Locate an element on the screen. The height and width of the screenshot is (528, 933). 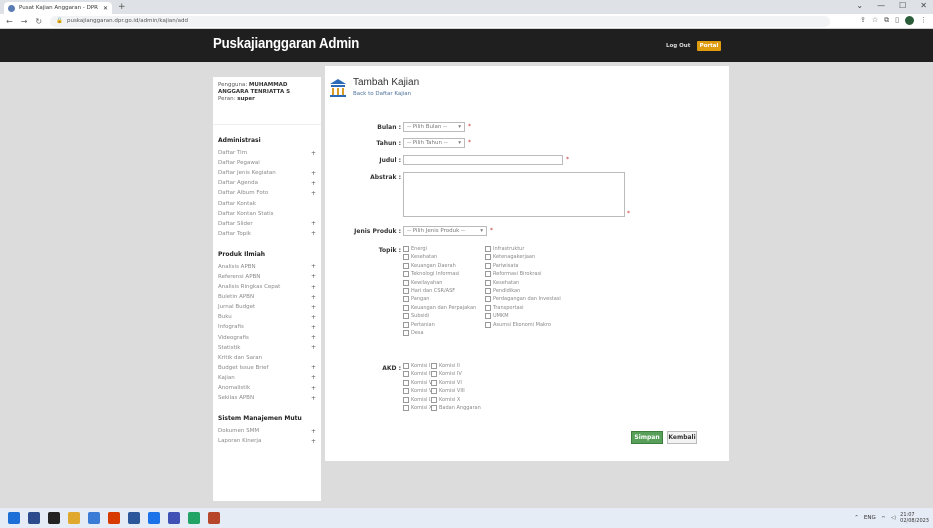
akd-checkbox: Badan Anggaran is located at coordinates (456, 408).